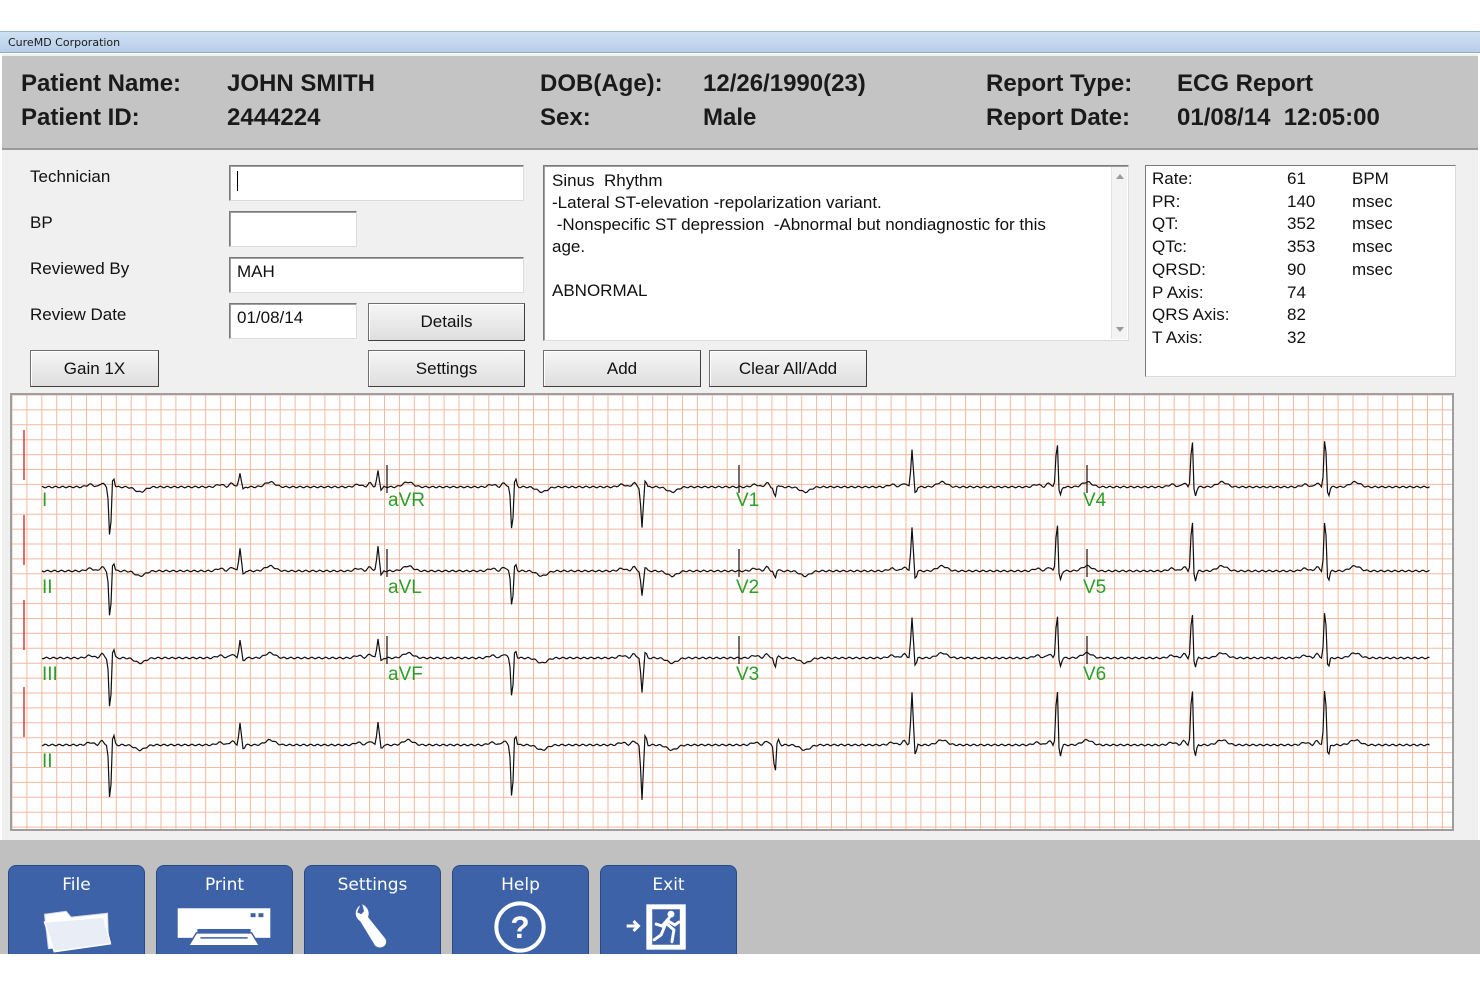  I want to click on measurement-label: QT:, so click(1165, 224).